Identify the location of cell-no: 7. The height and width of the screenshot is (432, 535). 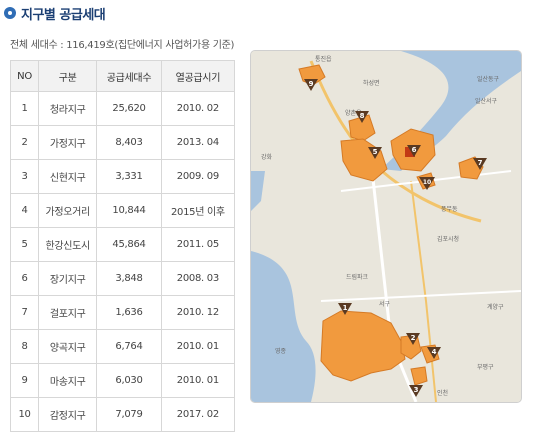
(24, 312).